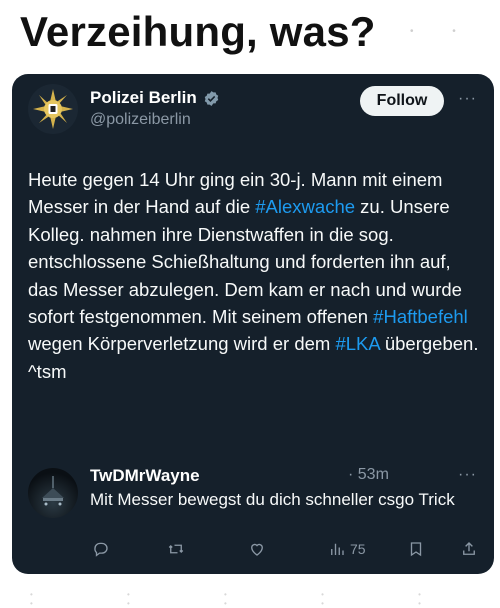  I want to click on tweet-text-segment: wegen Körperverletzung wird er dem, so click(182, 344).